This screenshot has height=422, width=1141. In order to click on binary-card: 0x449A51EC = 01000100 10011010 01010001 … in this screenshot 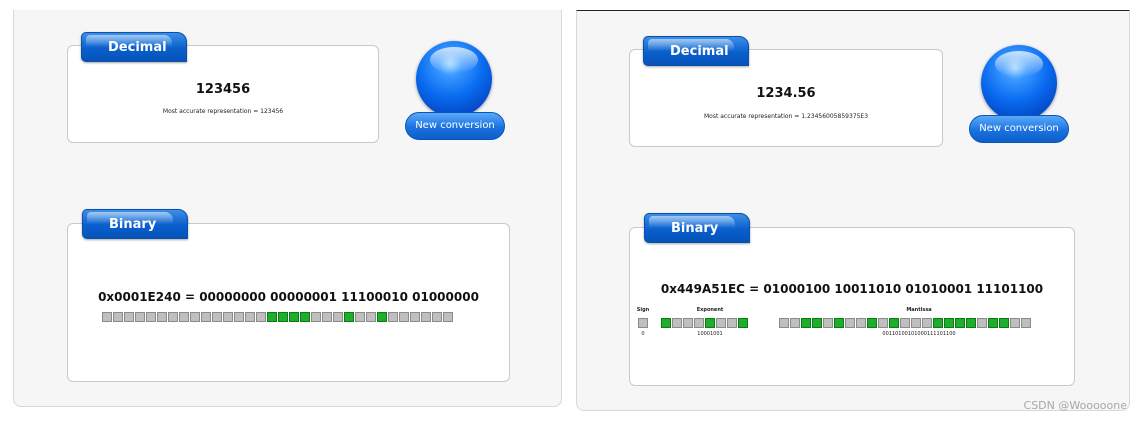, I will do `click(852, 306)`.